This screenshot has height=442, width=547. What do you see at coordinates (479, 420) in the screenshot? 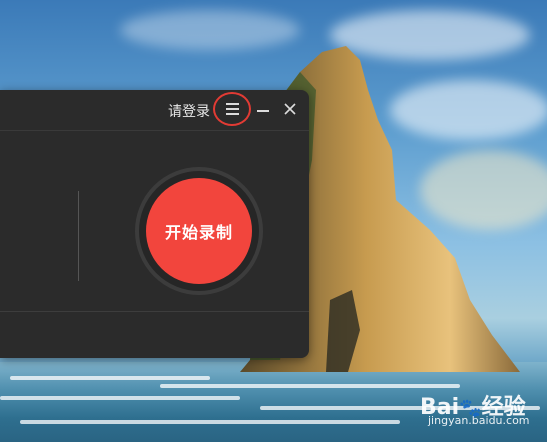
I see `watermark-url: jingyan.baidu.com` at bounding box center [479, 420].